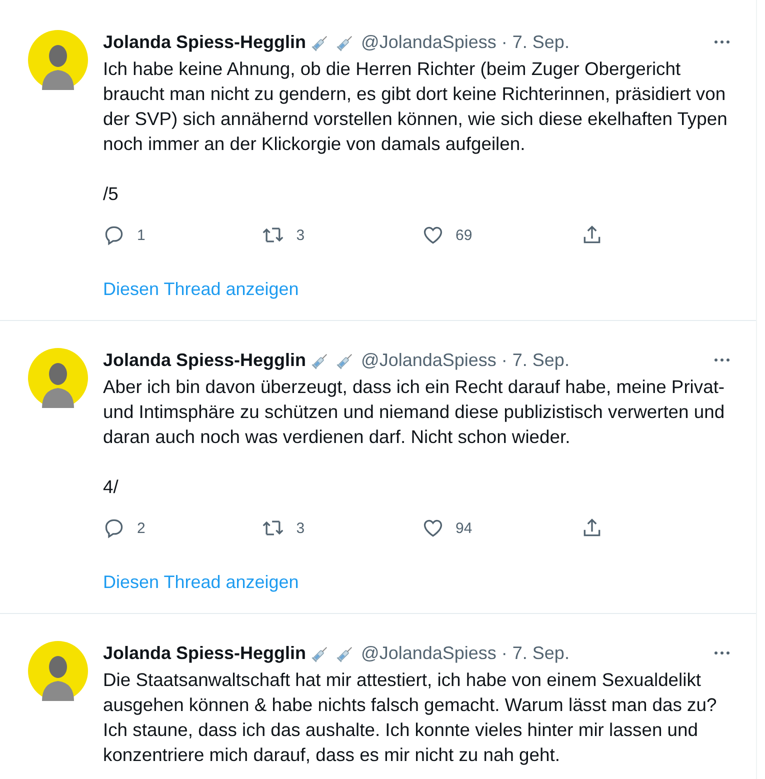 This screenshot has height=779, width=765. What do you see at coordinates (410, 717) in the screenshot?
I see `tweet-text: Die Staatsanwaltschaft hat mir attestiert, ich habe von einem Sexualdelikt ausgehen können & habe nichts falsch gemacht. Warum lässt man das zu? Ich staune, dass ich das aushalte. Ich konnte vieles hinter mir lassen und konzentriere mich darauf, dass es mir nicht zu nah geht.` at bounding box center [410, 717].